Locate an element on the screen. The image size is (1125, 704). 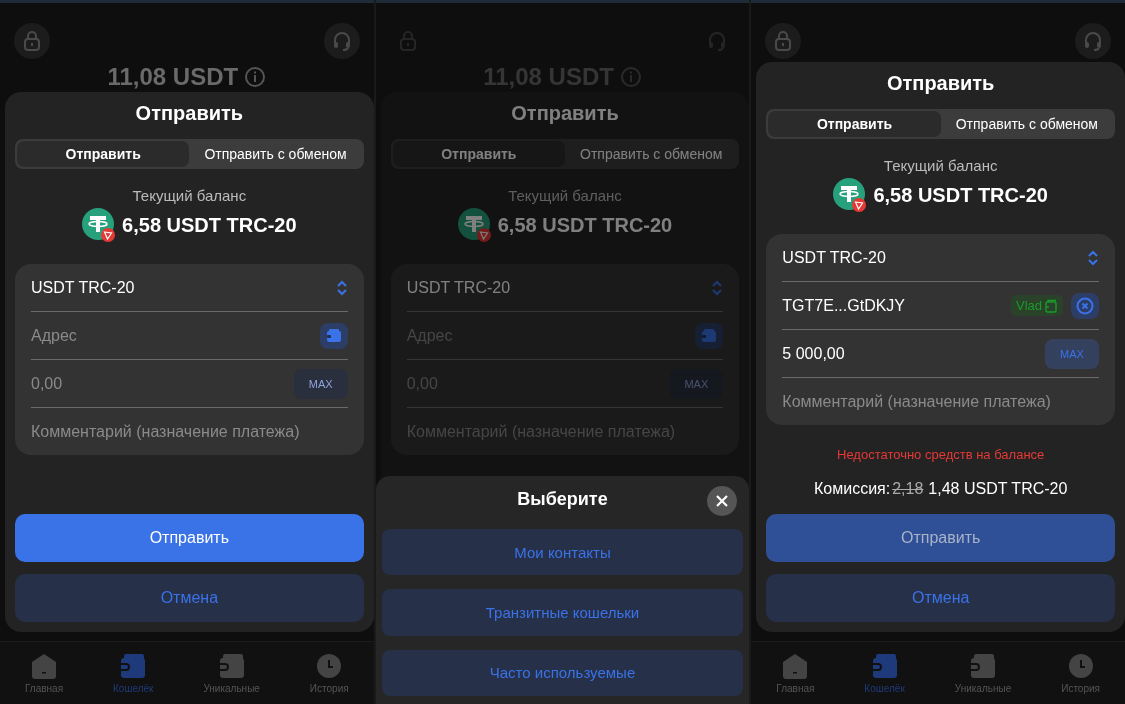
send-button: Отправить is located at coordinates (189, 538).